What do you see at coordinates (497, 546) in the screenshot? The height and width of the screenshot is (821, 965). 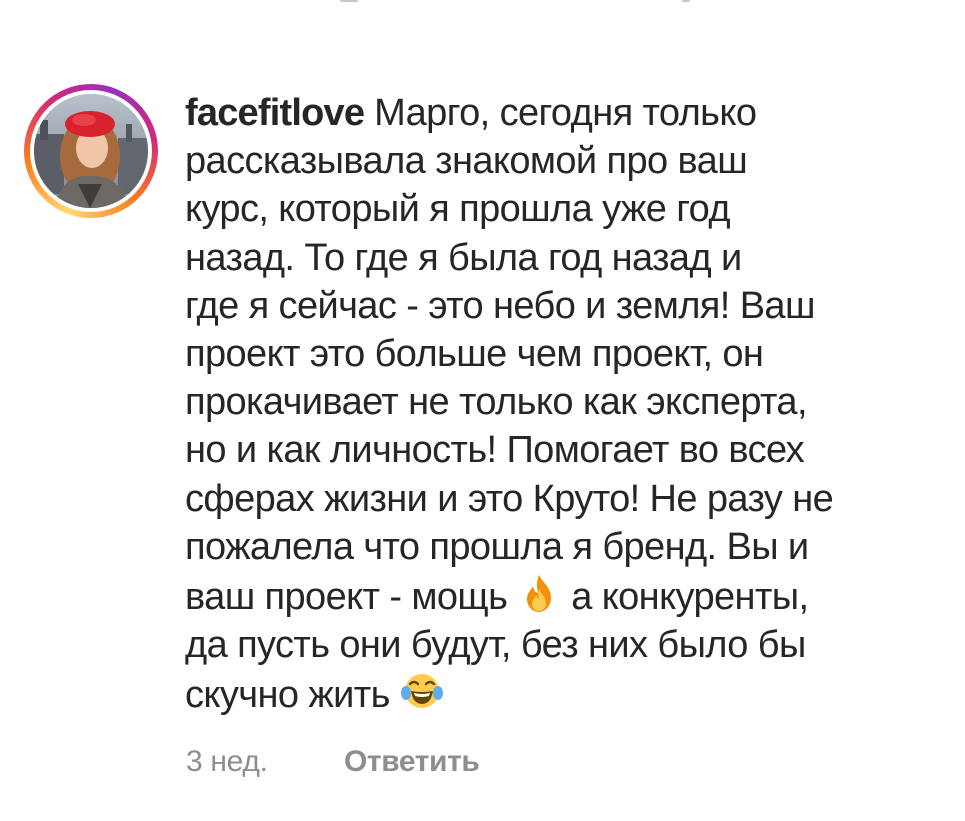 I see `comment-line: пожалела что прошла я бренд. Вы и` at bounding box center [497, 546].